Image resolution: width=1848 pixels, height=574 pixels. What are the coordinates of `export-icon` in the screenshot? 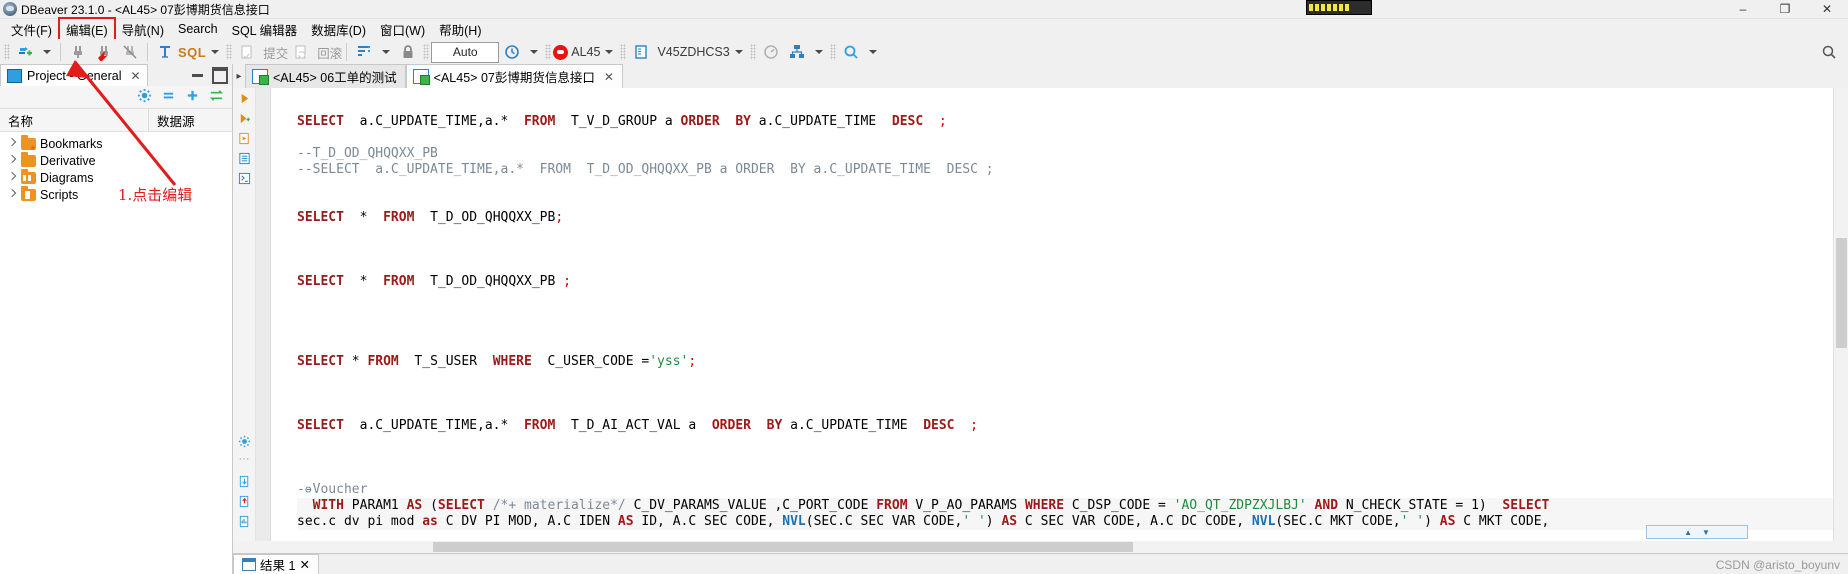 It's located at (244, 482).